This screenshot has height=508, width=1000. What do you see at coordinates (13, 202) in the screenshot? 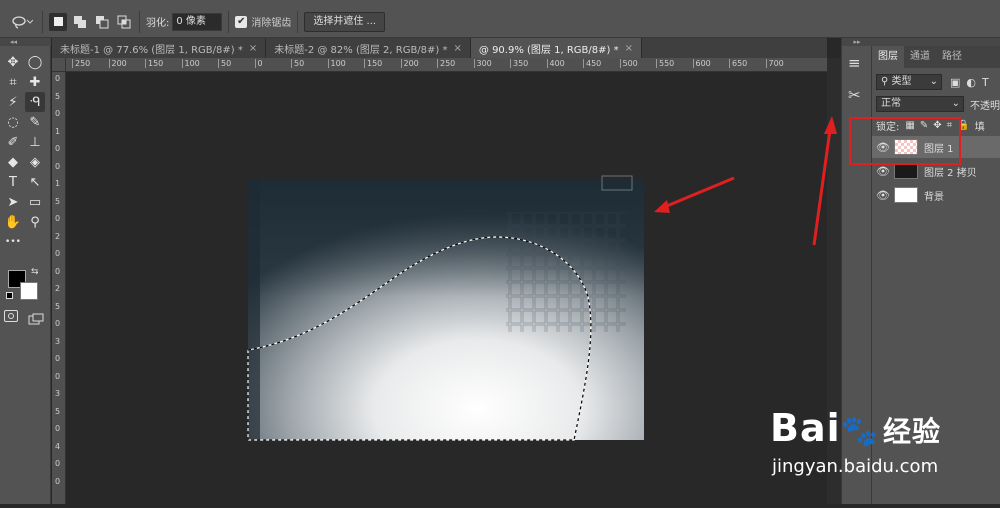
I see `direct-select-tool: ➤` at bounding box center [13, 202].